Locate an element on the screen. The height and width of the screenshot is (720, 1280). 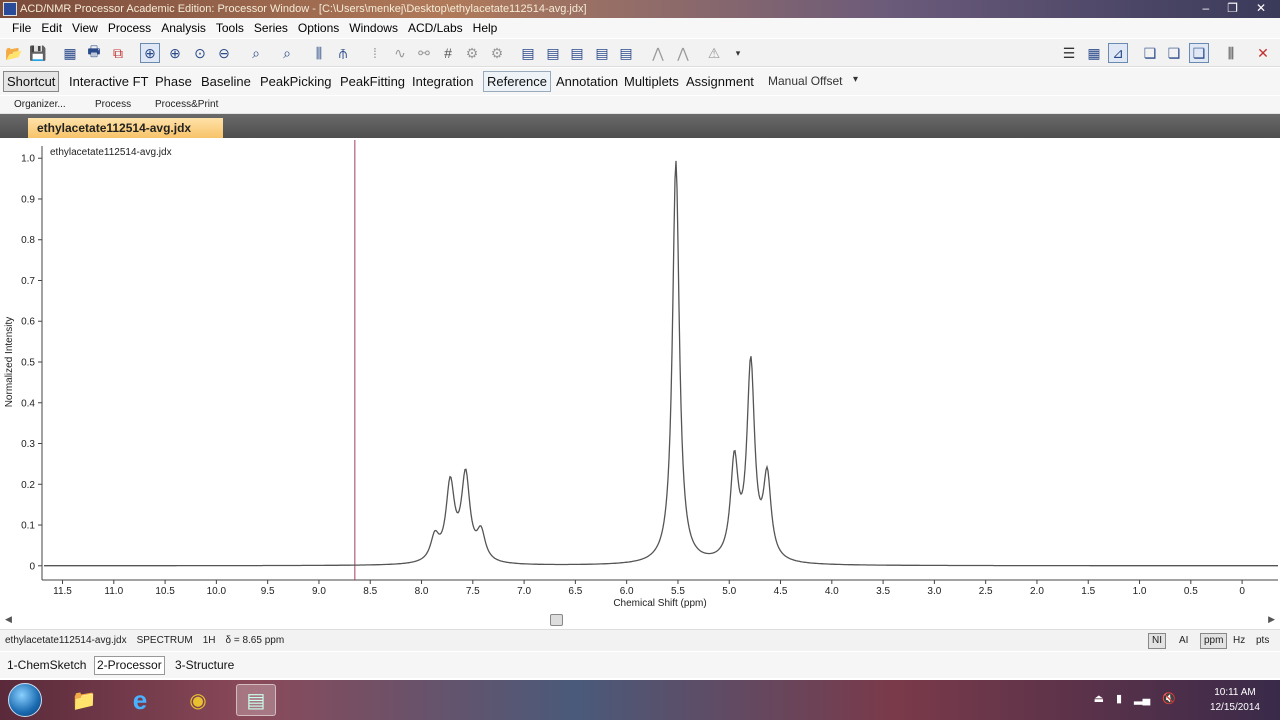
spectrum-icon: ⋀ is located at coordinates (683, 53).